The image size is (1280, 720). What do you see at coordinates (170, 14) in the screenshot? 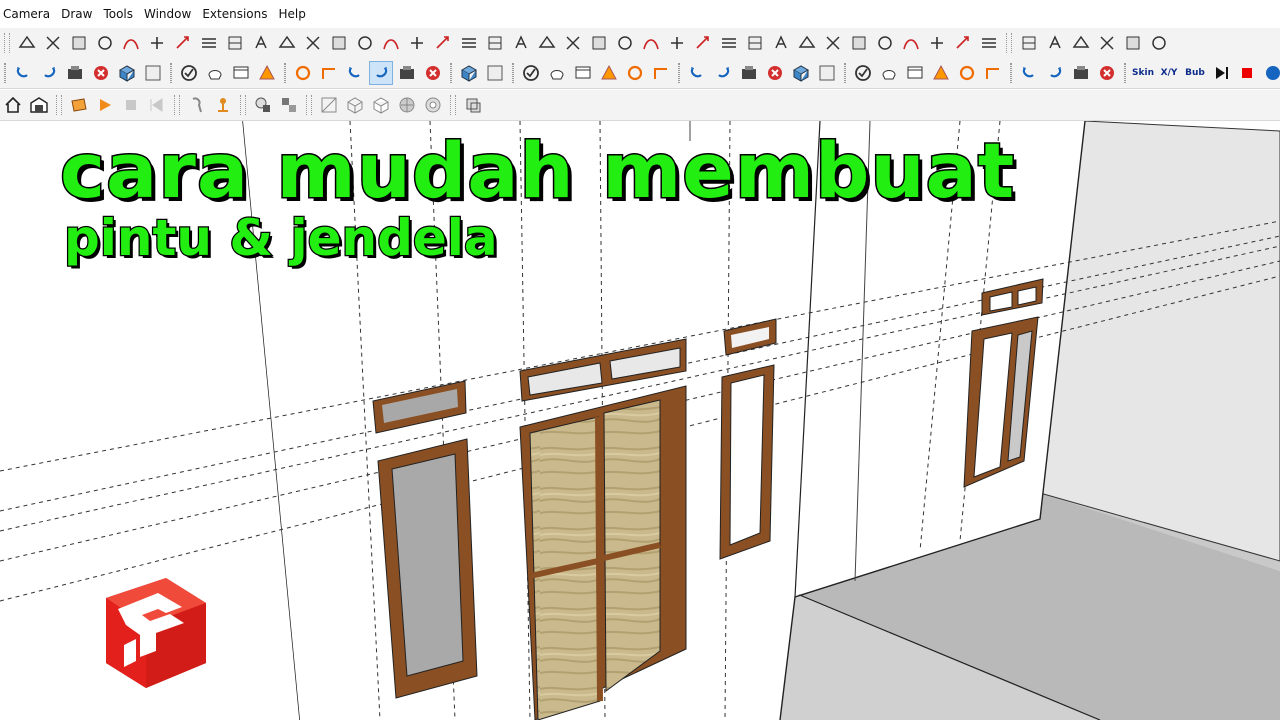
I see `menu-window: Window` at bounding box center [170, 14].